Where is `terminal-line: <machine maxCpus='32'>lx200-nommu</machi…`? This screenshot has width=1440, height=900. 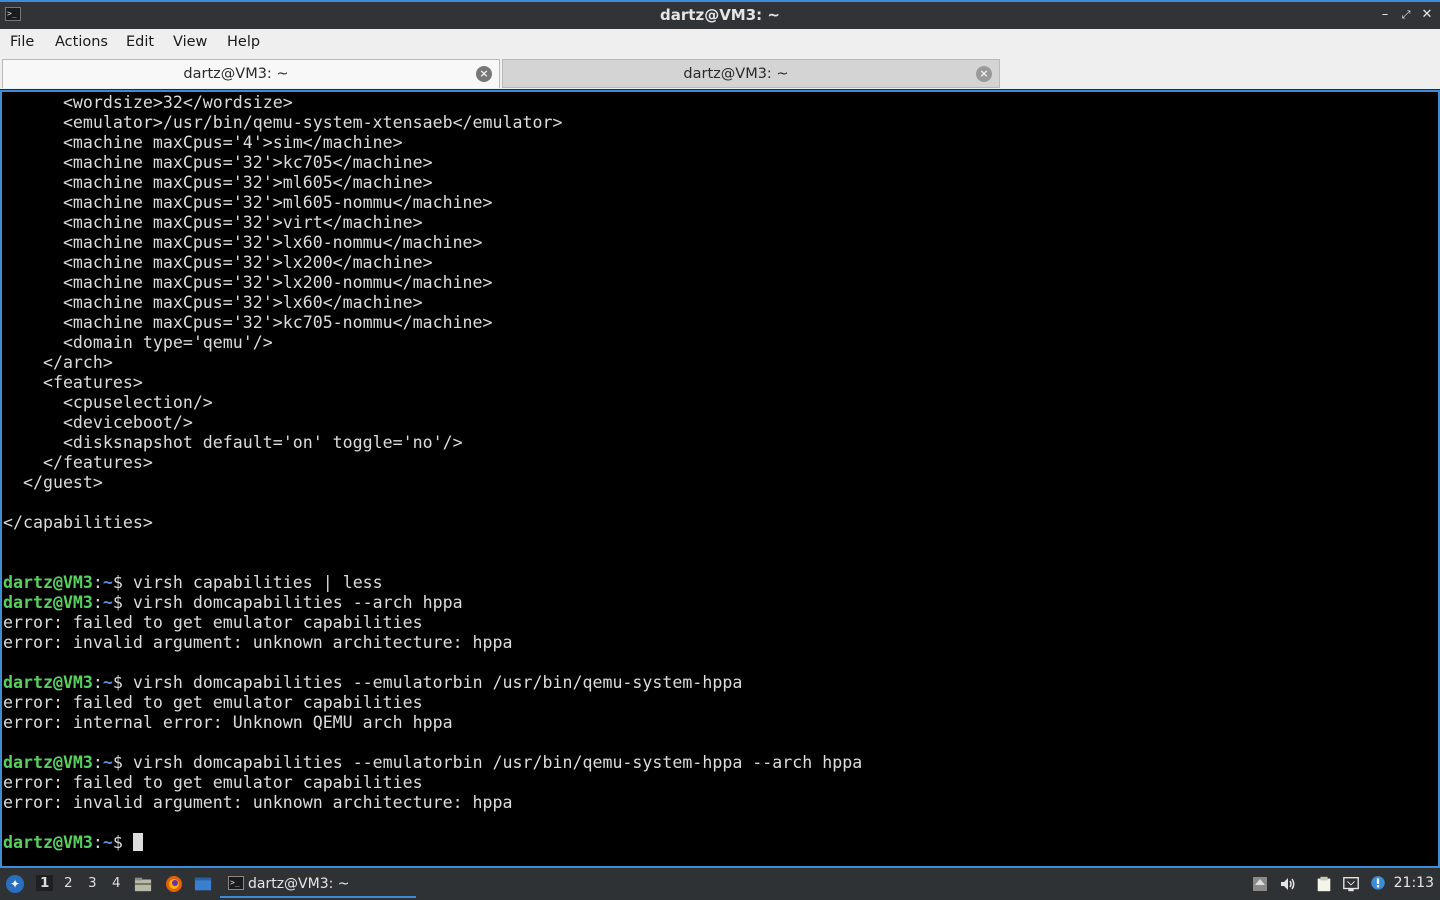 terminal-line: <machine maxCpus='32'>lx200-nommu</machi… is located at coordinates (248, 282).